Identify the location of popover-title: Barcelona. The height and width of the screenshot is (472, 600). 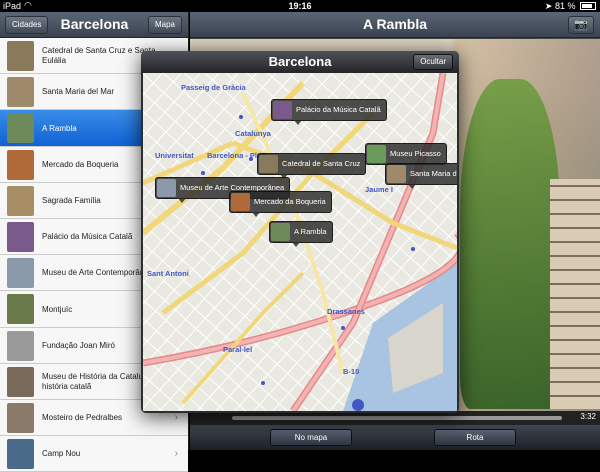
(300, 61).